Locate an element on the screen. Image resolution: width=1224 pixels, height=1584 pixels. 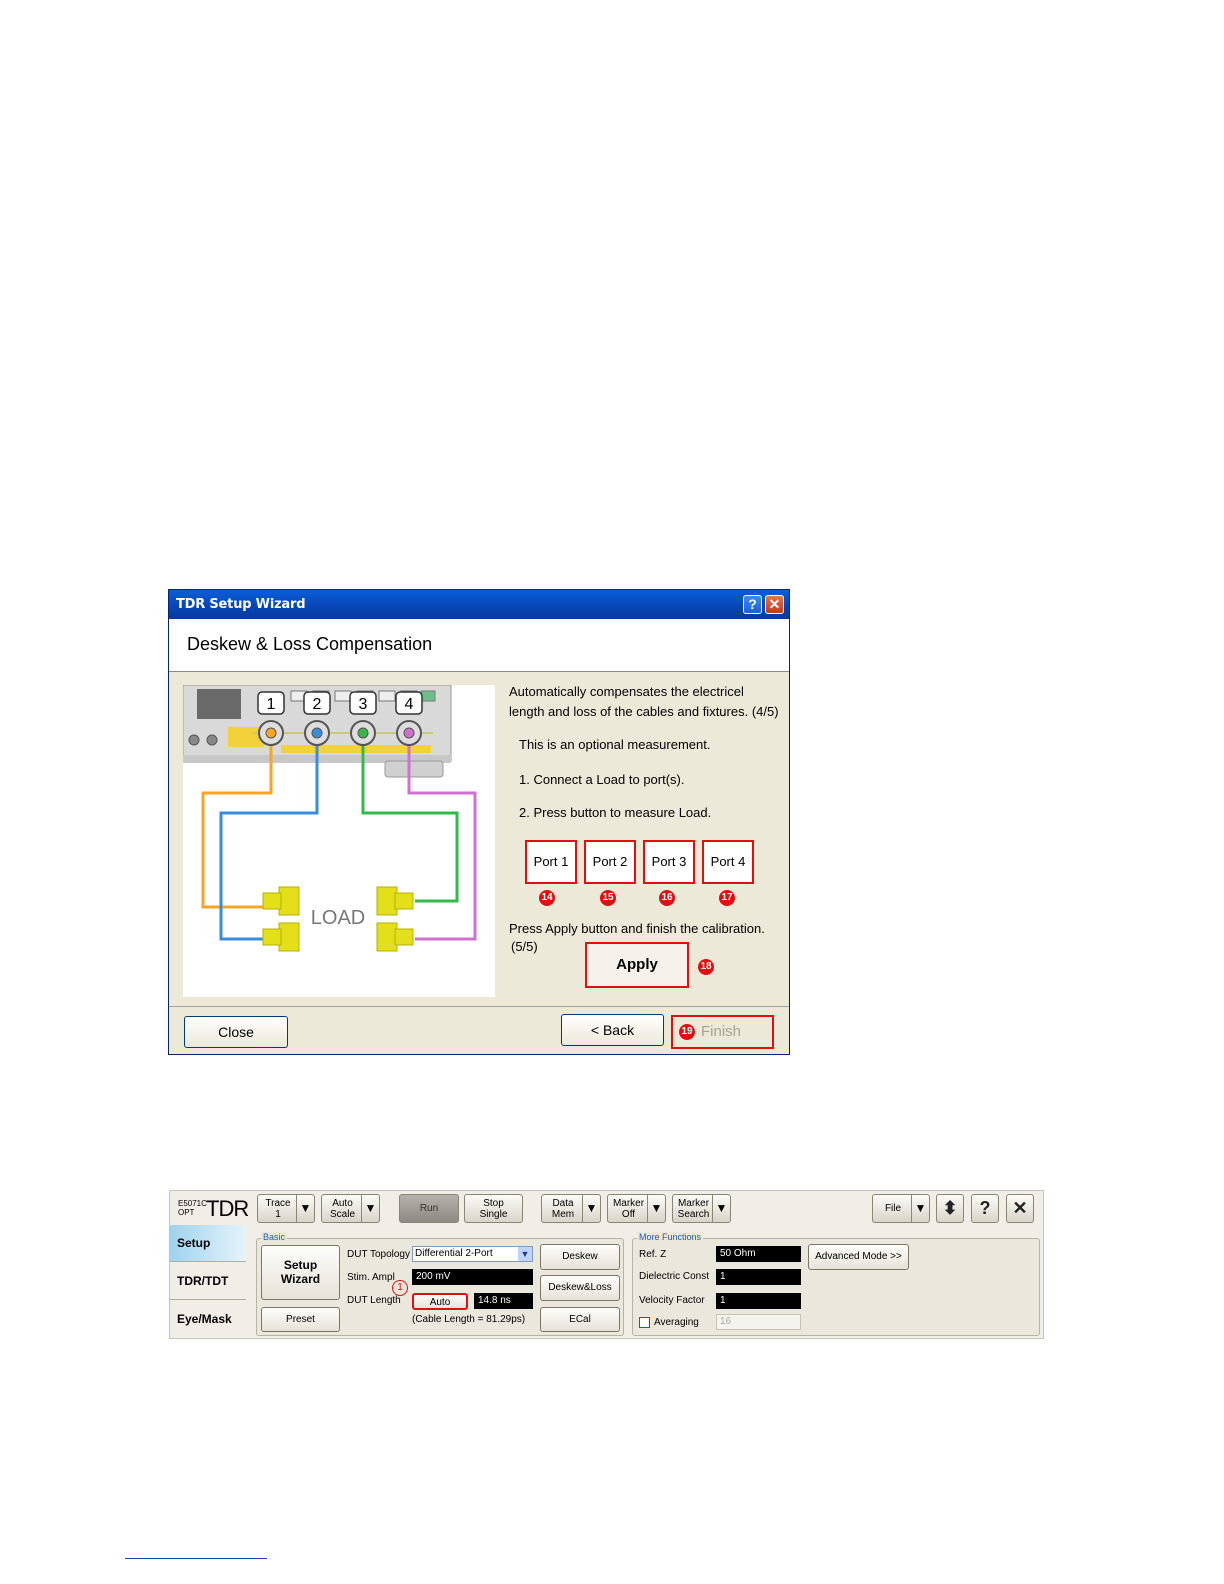
port-1-button: Port 1 is located at coordinates (551, 862).